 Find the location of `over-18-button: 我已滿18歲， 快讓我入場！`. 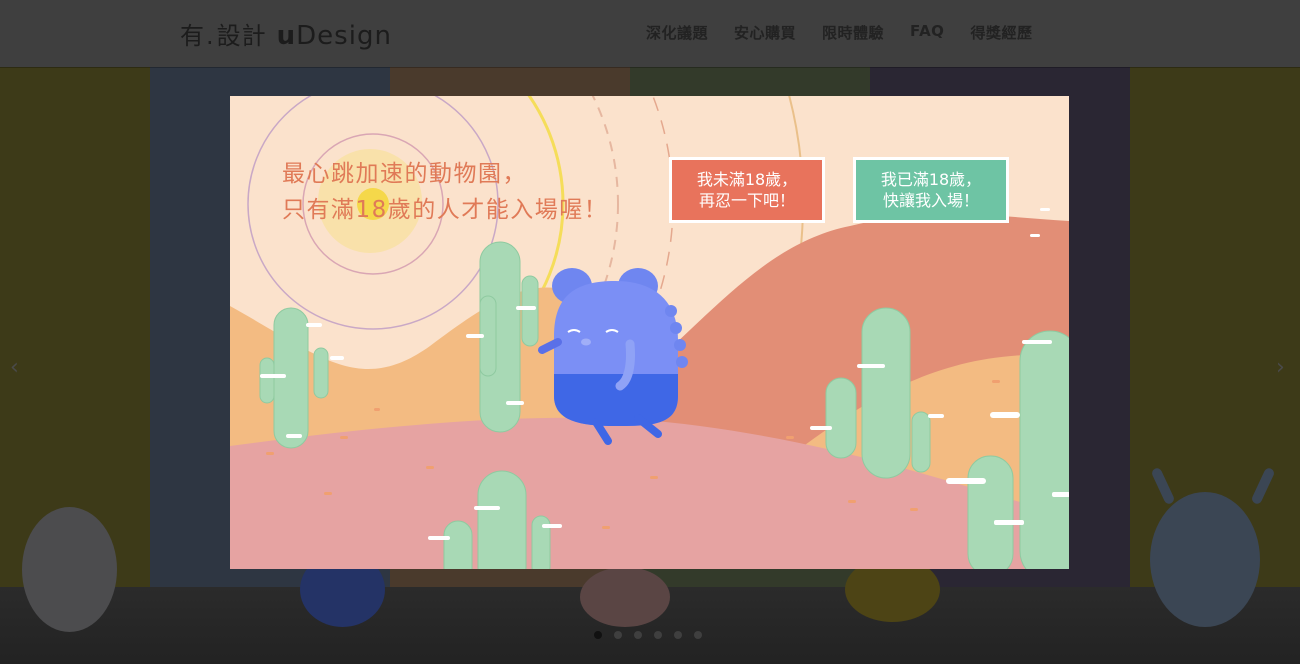

over-18-button: 我已滿18歲， 快讓我入場！ is located at coordinates (931, 190).